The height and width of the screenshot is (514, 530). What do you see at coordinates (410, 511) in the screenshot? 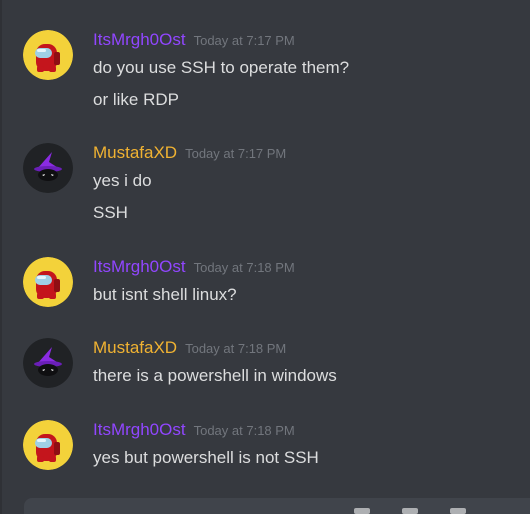
I see `gift-icon` at bounding box center [410, 511].